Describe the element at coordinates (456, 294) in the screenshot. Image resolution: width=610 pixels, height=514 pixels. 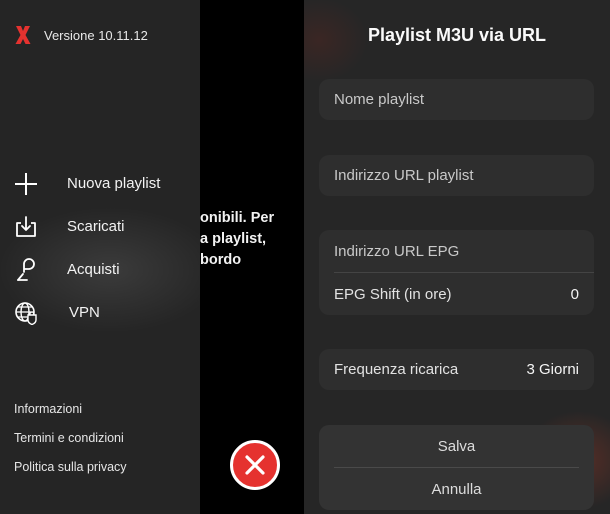
I see `epg-shift-row: EPG Shift (in ore) 0` at that location.